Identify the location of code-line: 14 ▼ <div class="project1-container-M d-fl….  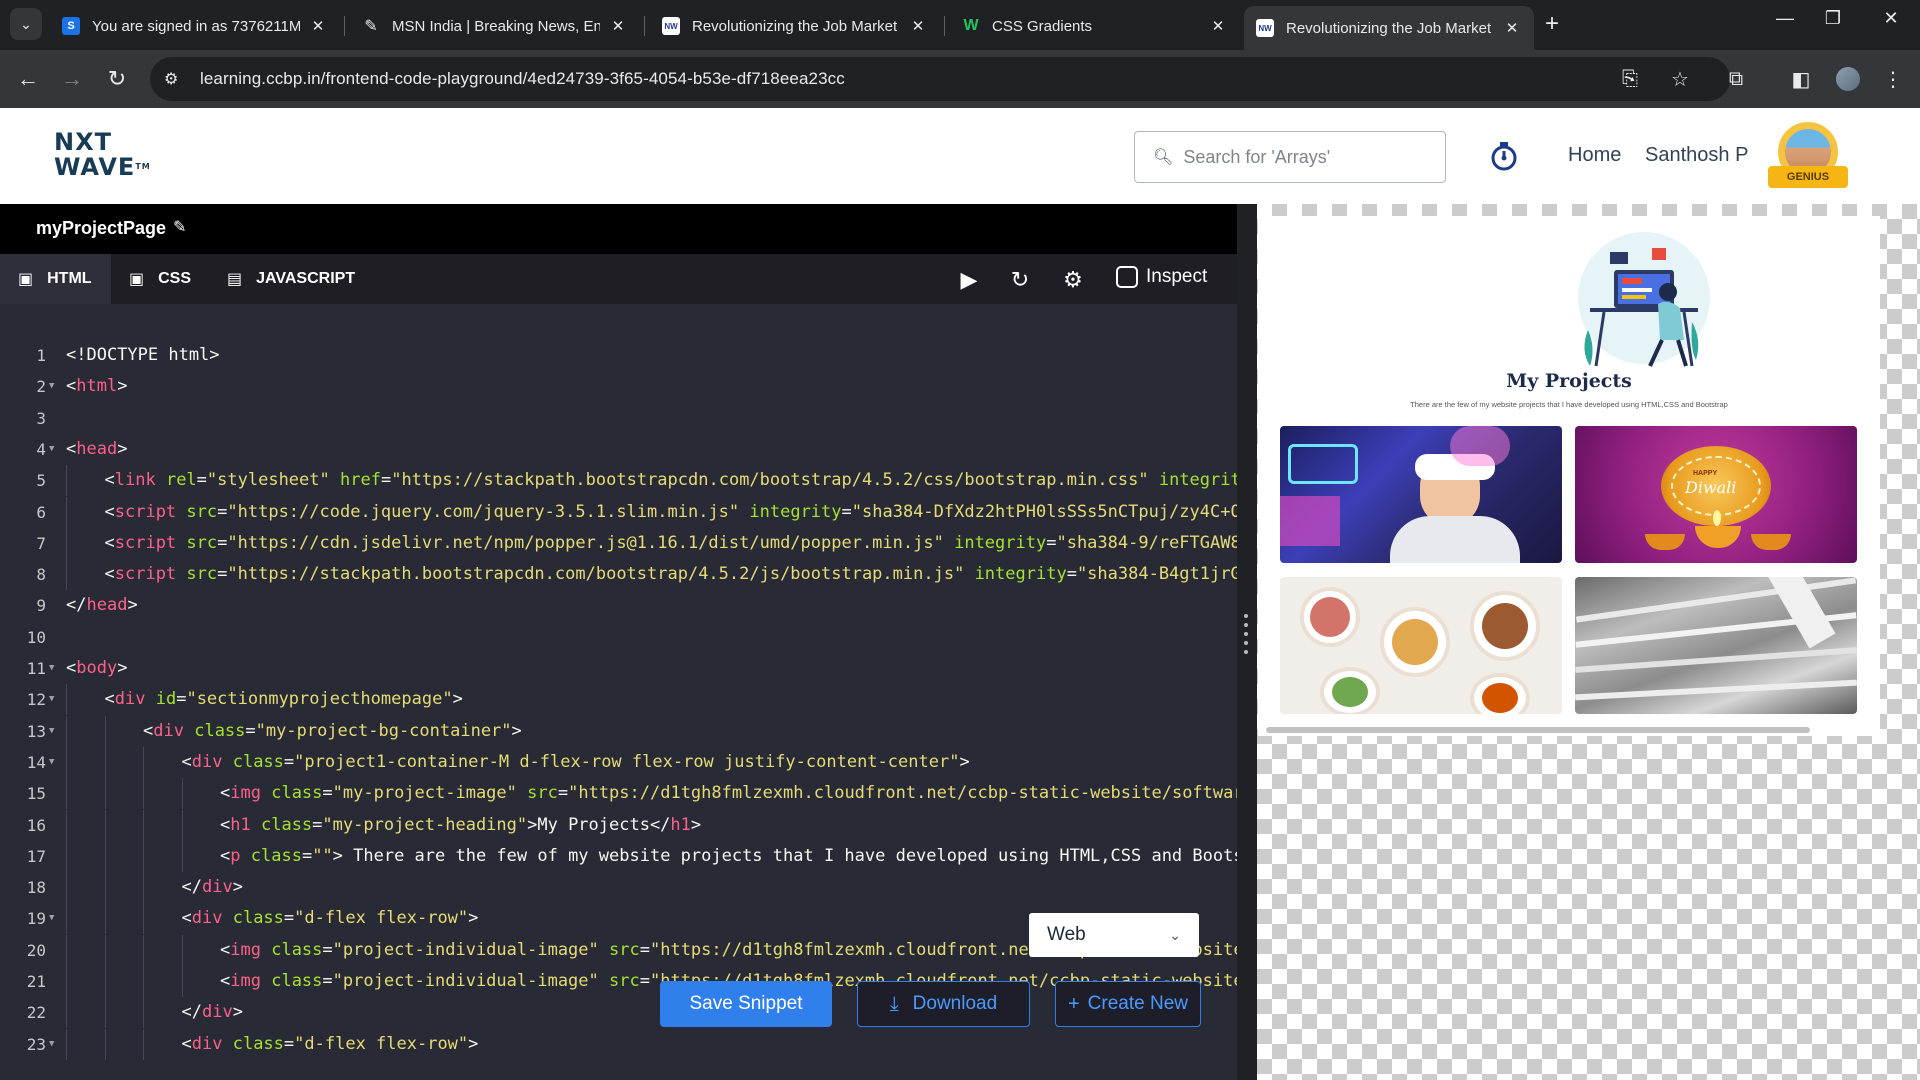
(618, 762).